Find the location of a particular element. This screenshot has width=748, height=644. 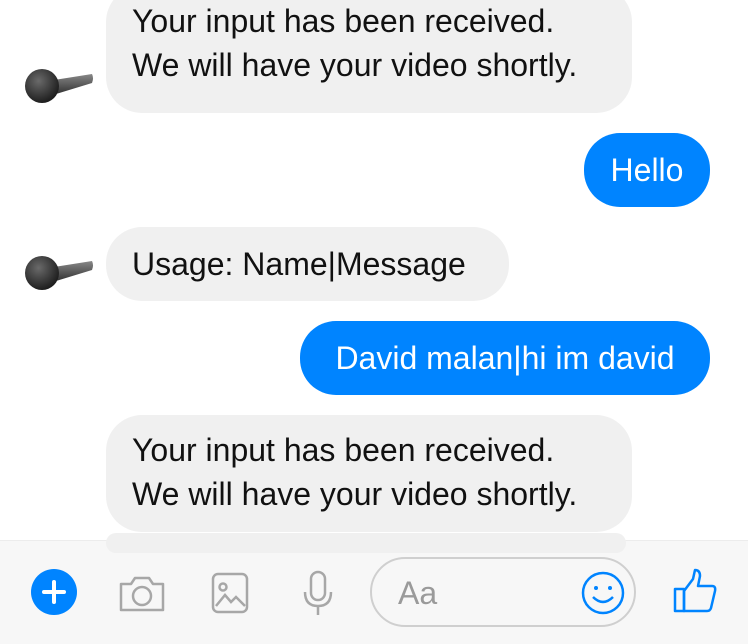

message-text: David malan|hi im david is located at coordinates (505, 358).